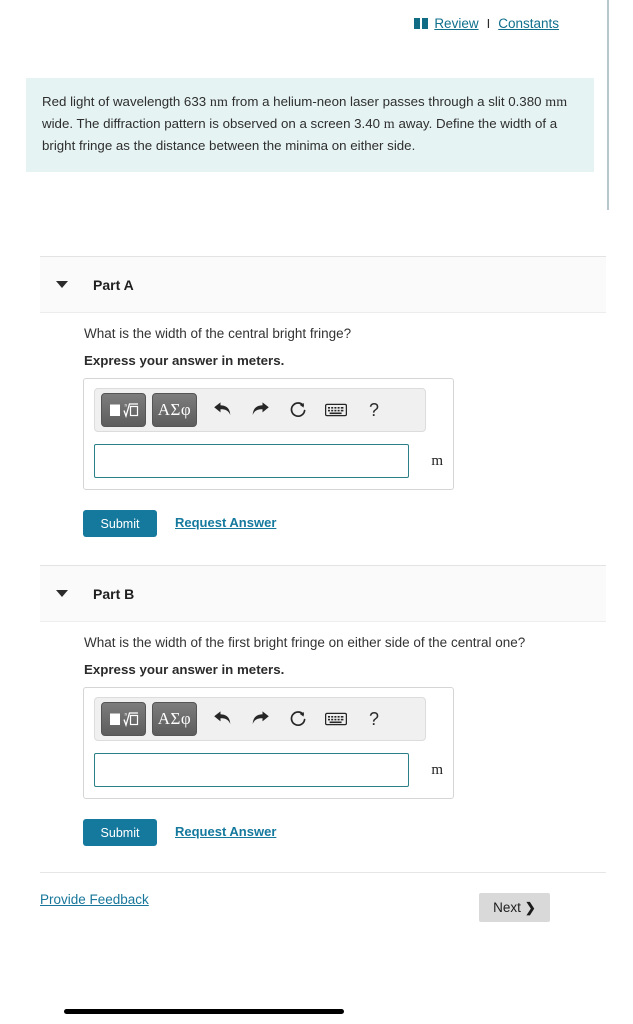  I want to click on instruction-a: Express your answer in meters., so click(184, 360).